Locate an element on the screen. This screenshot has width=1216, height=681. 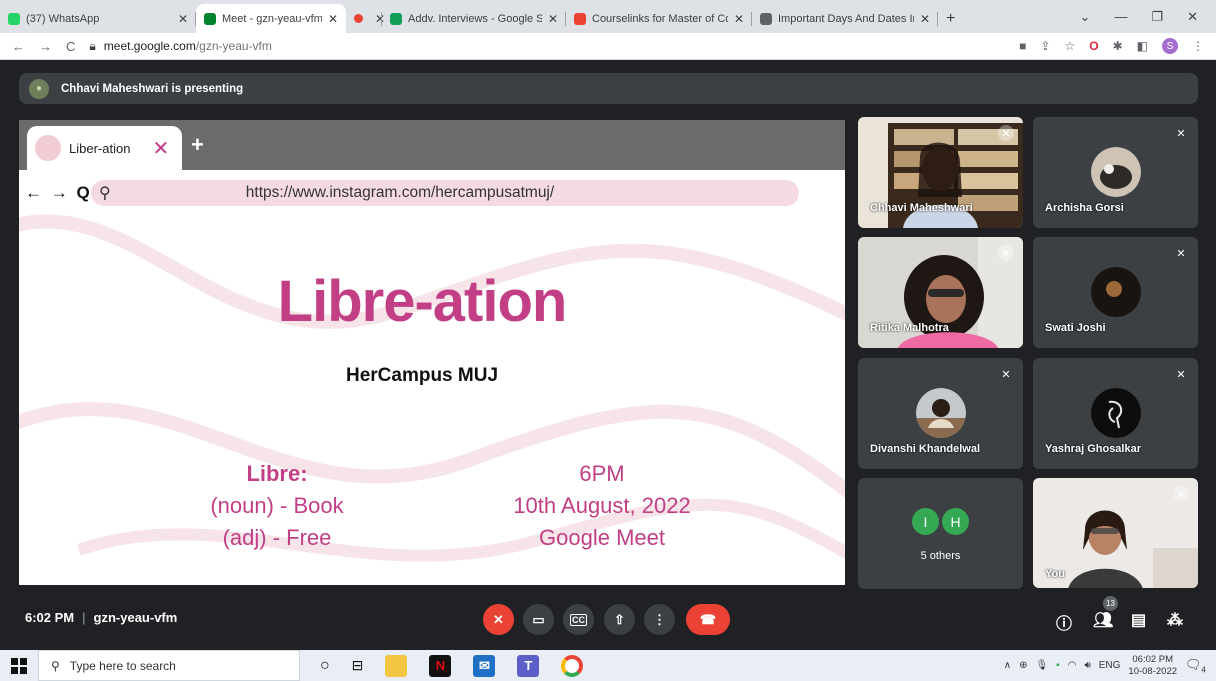
definition-heading: Libre: is located at coordinates (277, 473).